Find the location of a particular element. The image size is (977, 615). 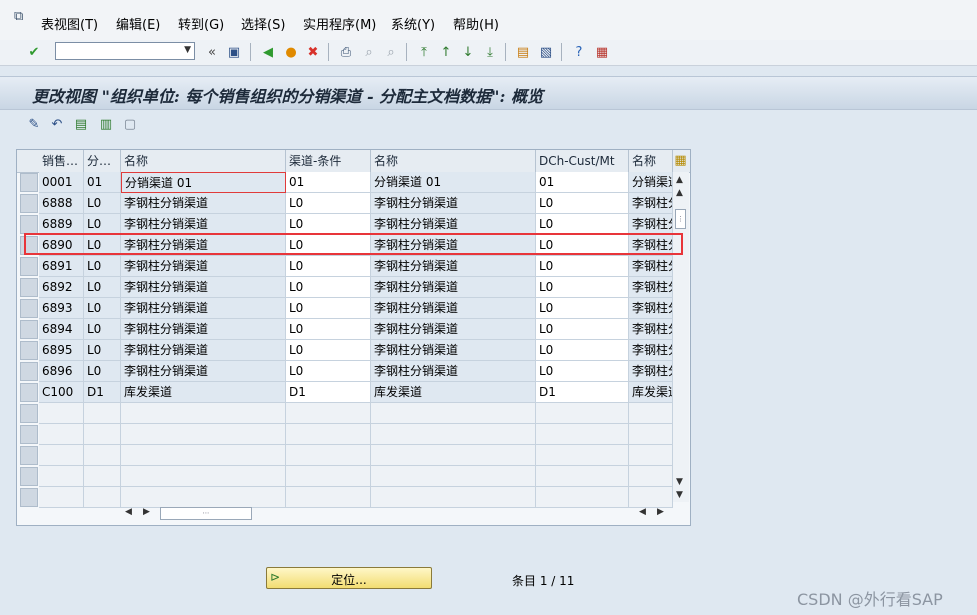

page-left-icon: ▶ is located at coordinates (146, 512).